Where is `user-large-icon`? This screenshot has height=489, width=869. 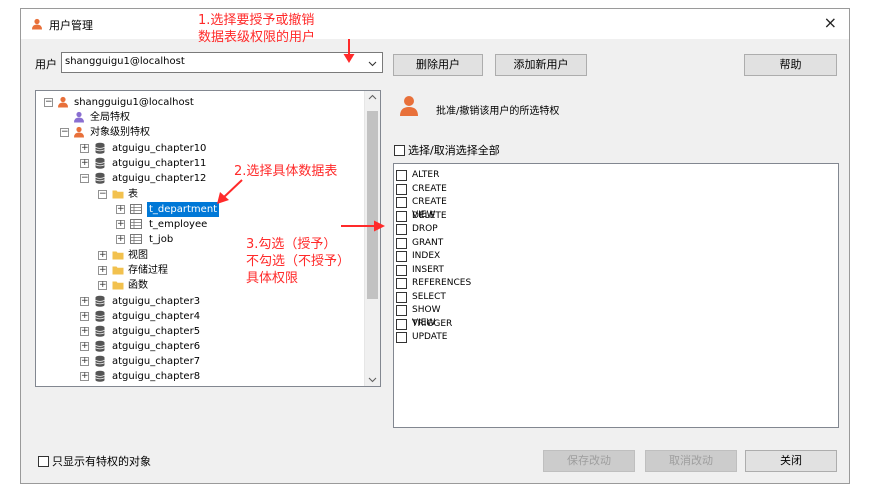
user-large-icon is located at coordinates (409, 106).